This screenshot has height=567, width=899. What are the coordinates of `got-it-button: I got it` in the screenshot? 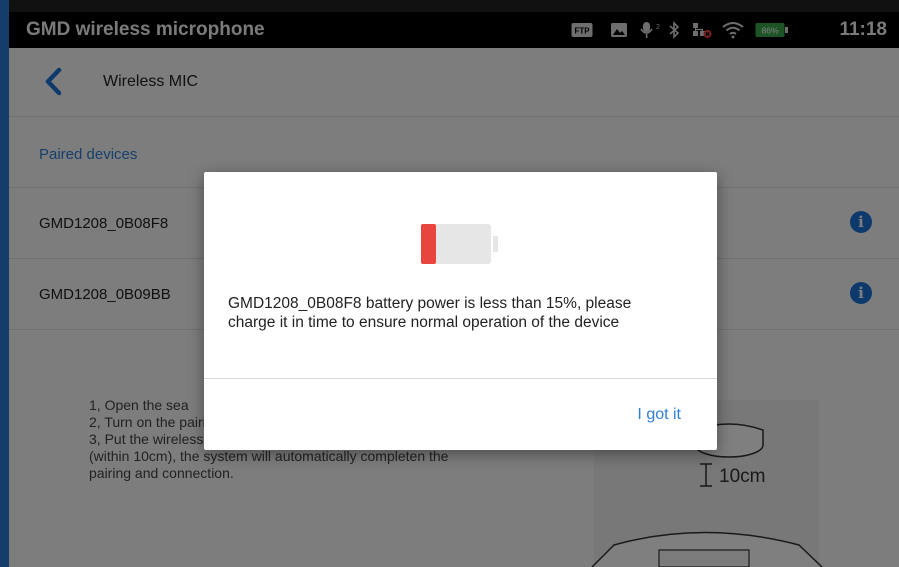 It's located at (659, 415).